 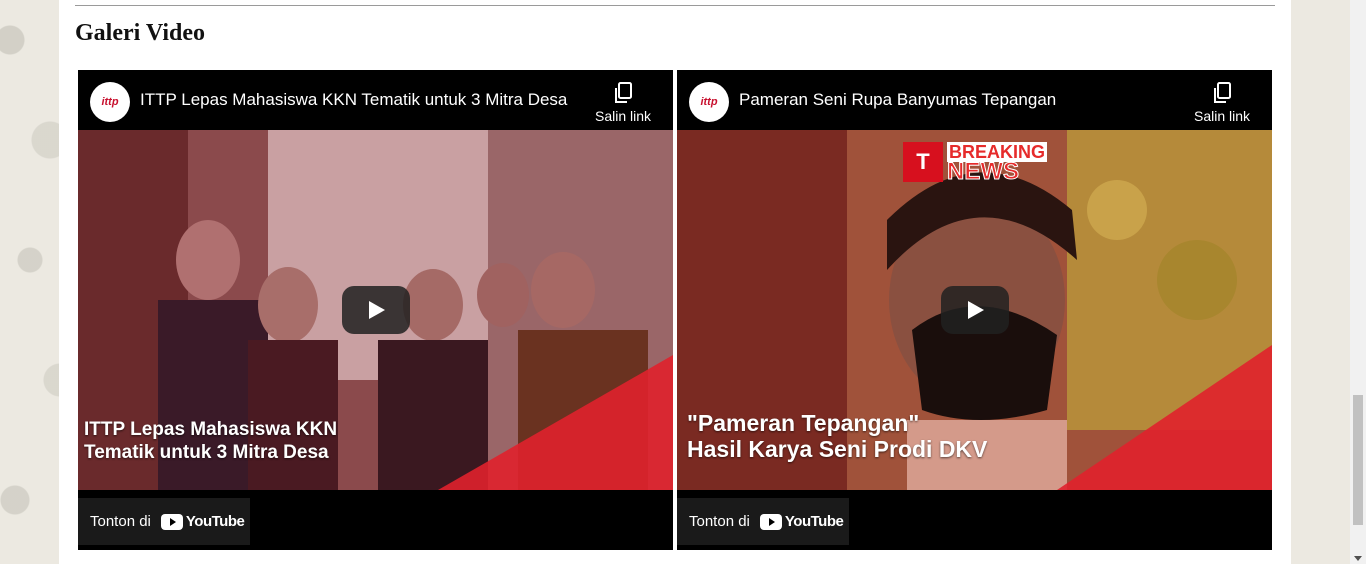 What do you see at coordinates (803, 423) in the screenshot?
I see `caption-line-1: "Pameran Tepangan"` at bounding box center [803, 423].